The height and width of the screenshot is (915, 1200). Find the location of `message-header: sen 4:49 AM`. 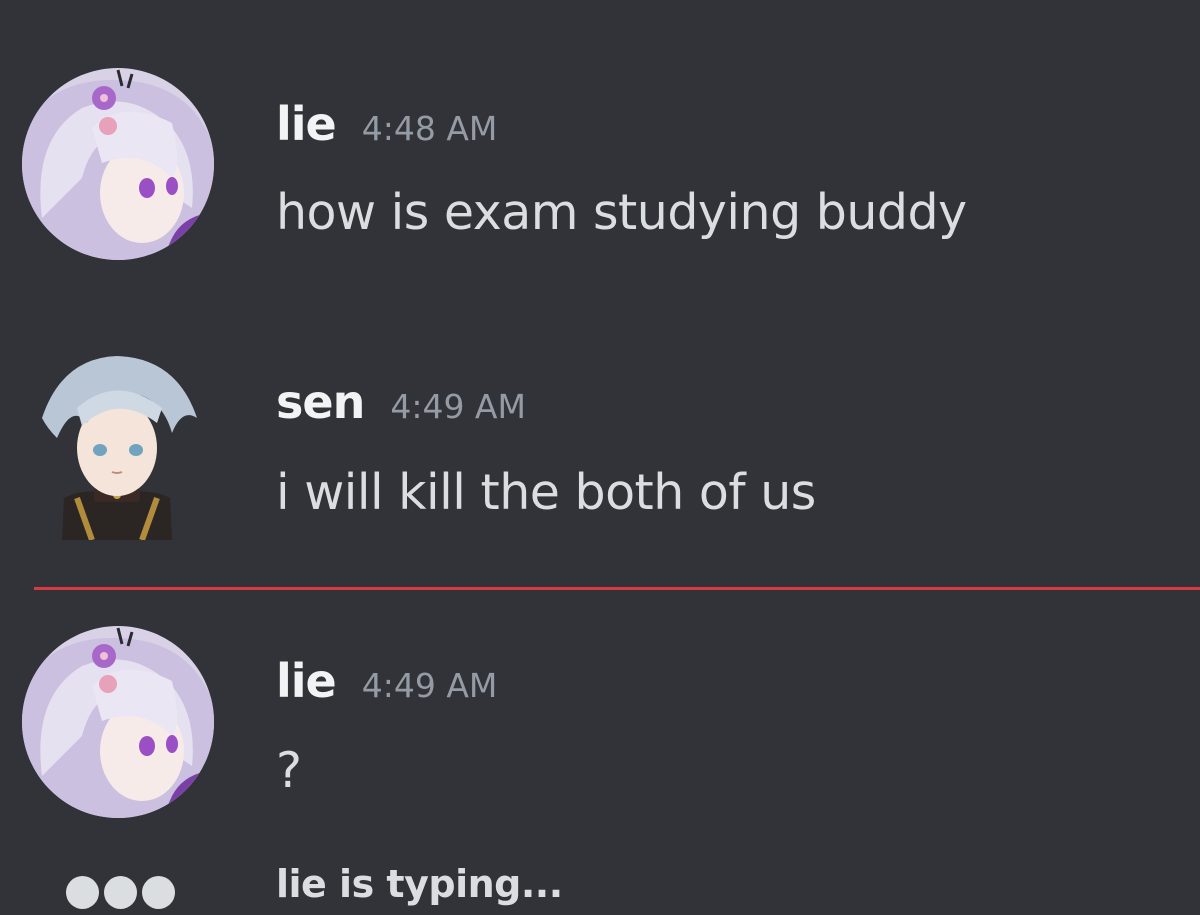

message-header: sen 4:49 AM is located at coordinates (401, 402).